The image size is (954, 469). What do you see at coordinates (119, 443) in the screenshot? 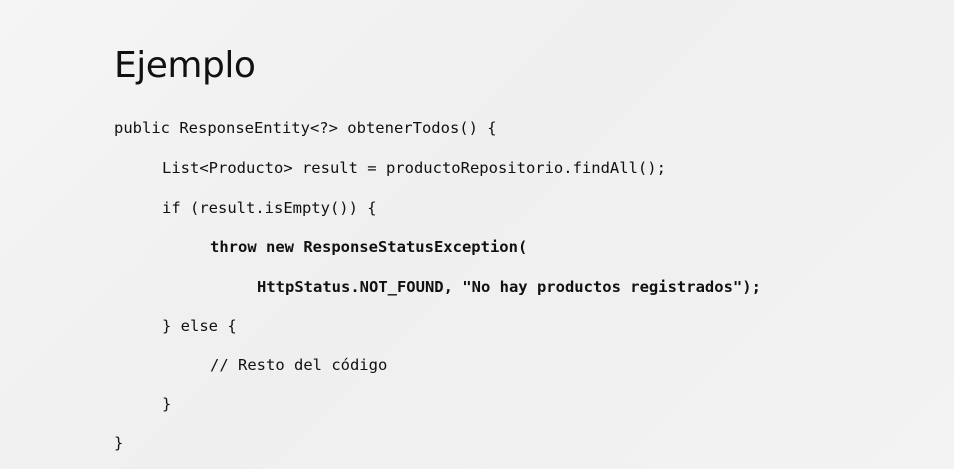
I see `code-line-close-method: }` at bounding box center [119, 443].